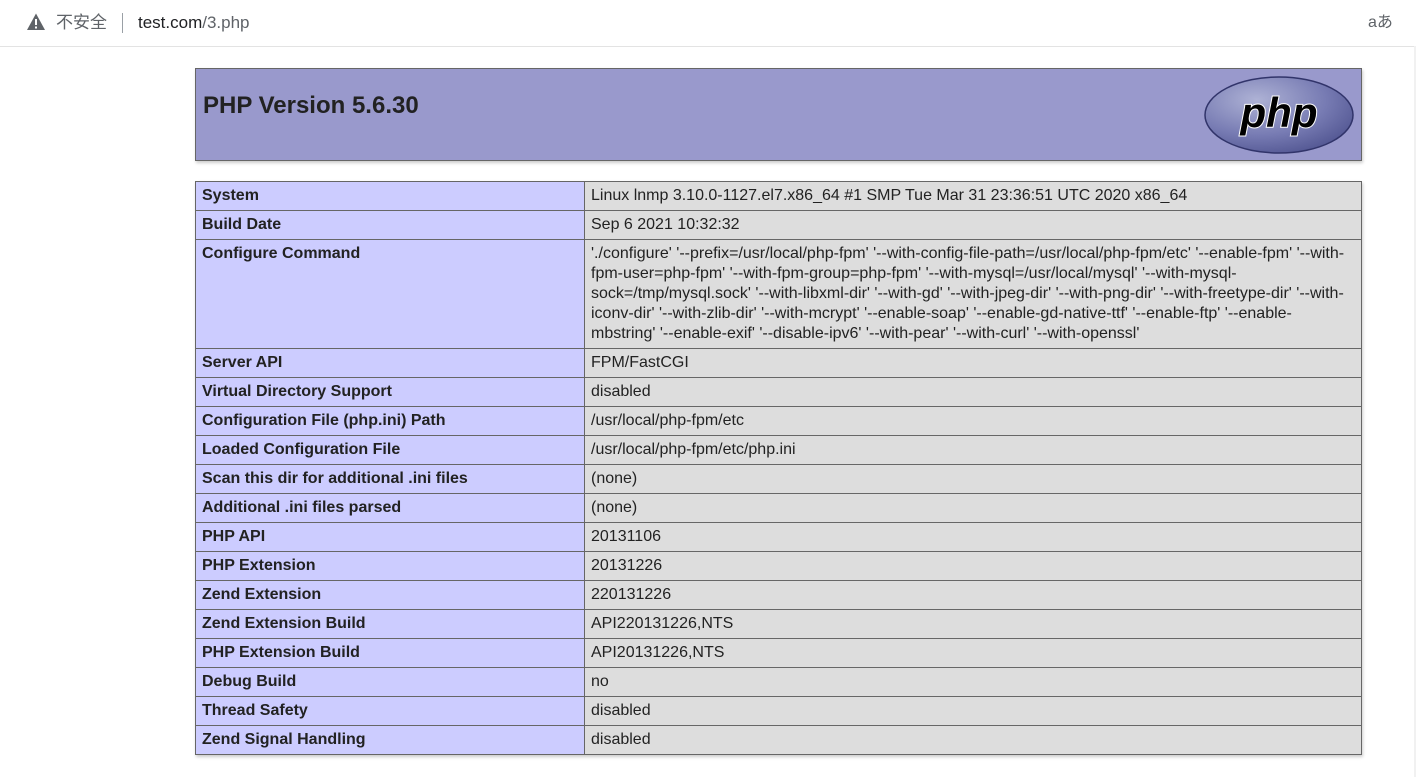 The image size is (1416, 777). I want to click on row-key: Configuration File (php.ini) Path, so click(390, 421).